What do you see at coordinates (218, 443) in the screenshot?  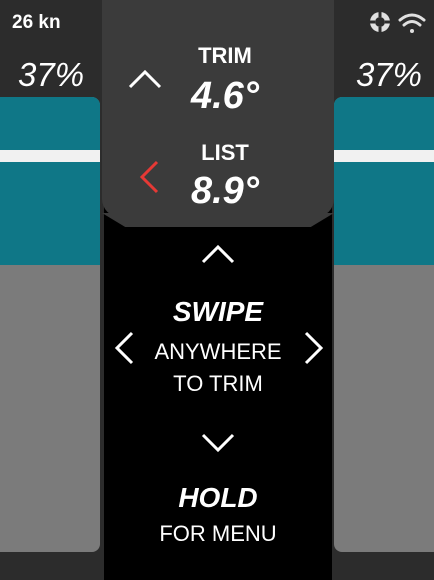 I see `swipe-down-chevron-icon` at bounding box center [218, 443].